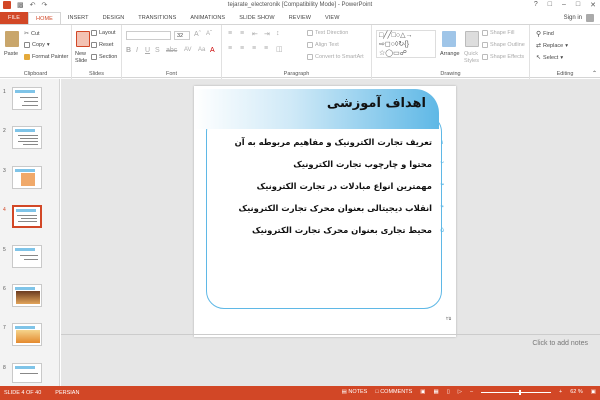 The height and width of the screenshot is (400, 600). What do you see at coordinates (267, 34) in the screenshot?
I see `increase-indent-icon: ⇥` at bounding box center [267, 34].